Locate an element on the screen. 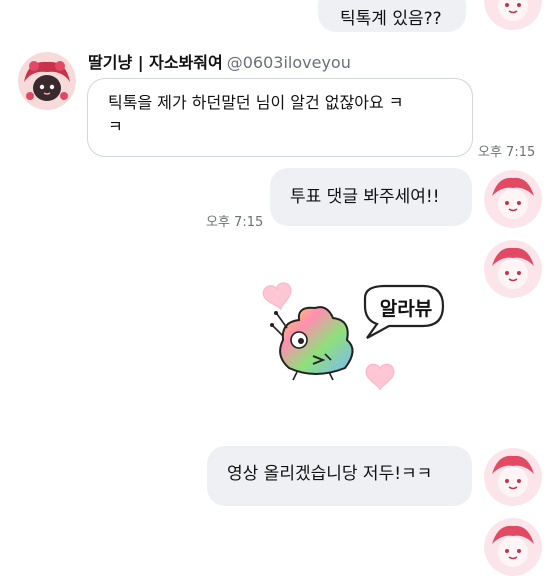 The image size is (560, 576). sender-header: 딸기냥 | 자소봐줘여 @0603iloveyou is located at coordinates (219, 61).